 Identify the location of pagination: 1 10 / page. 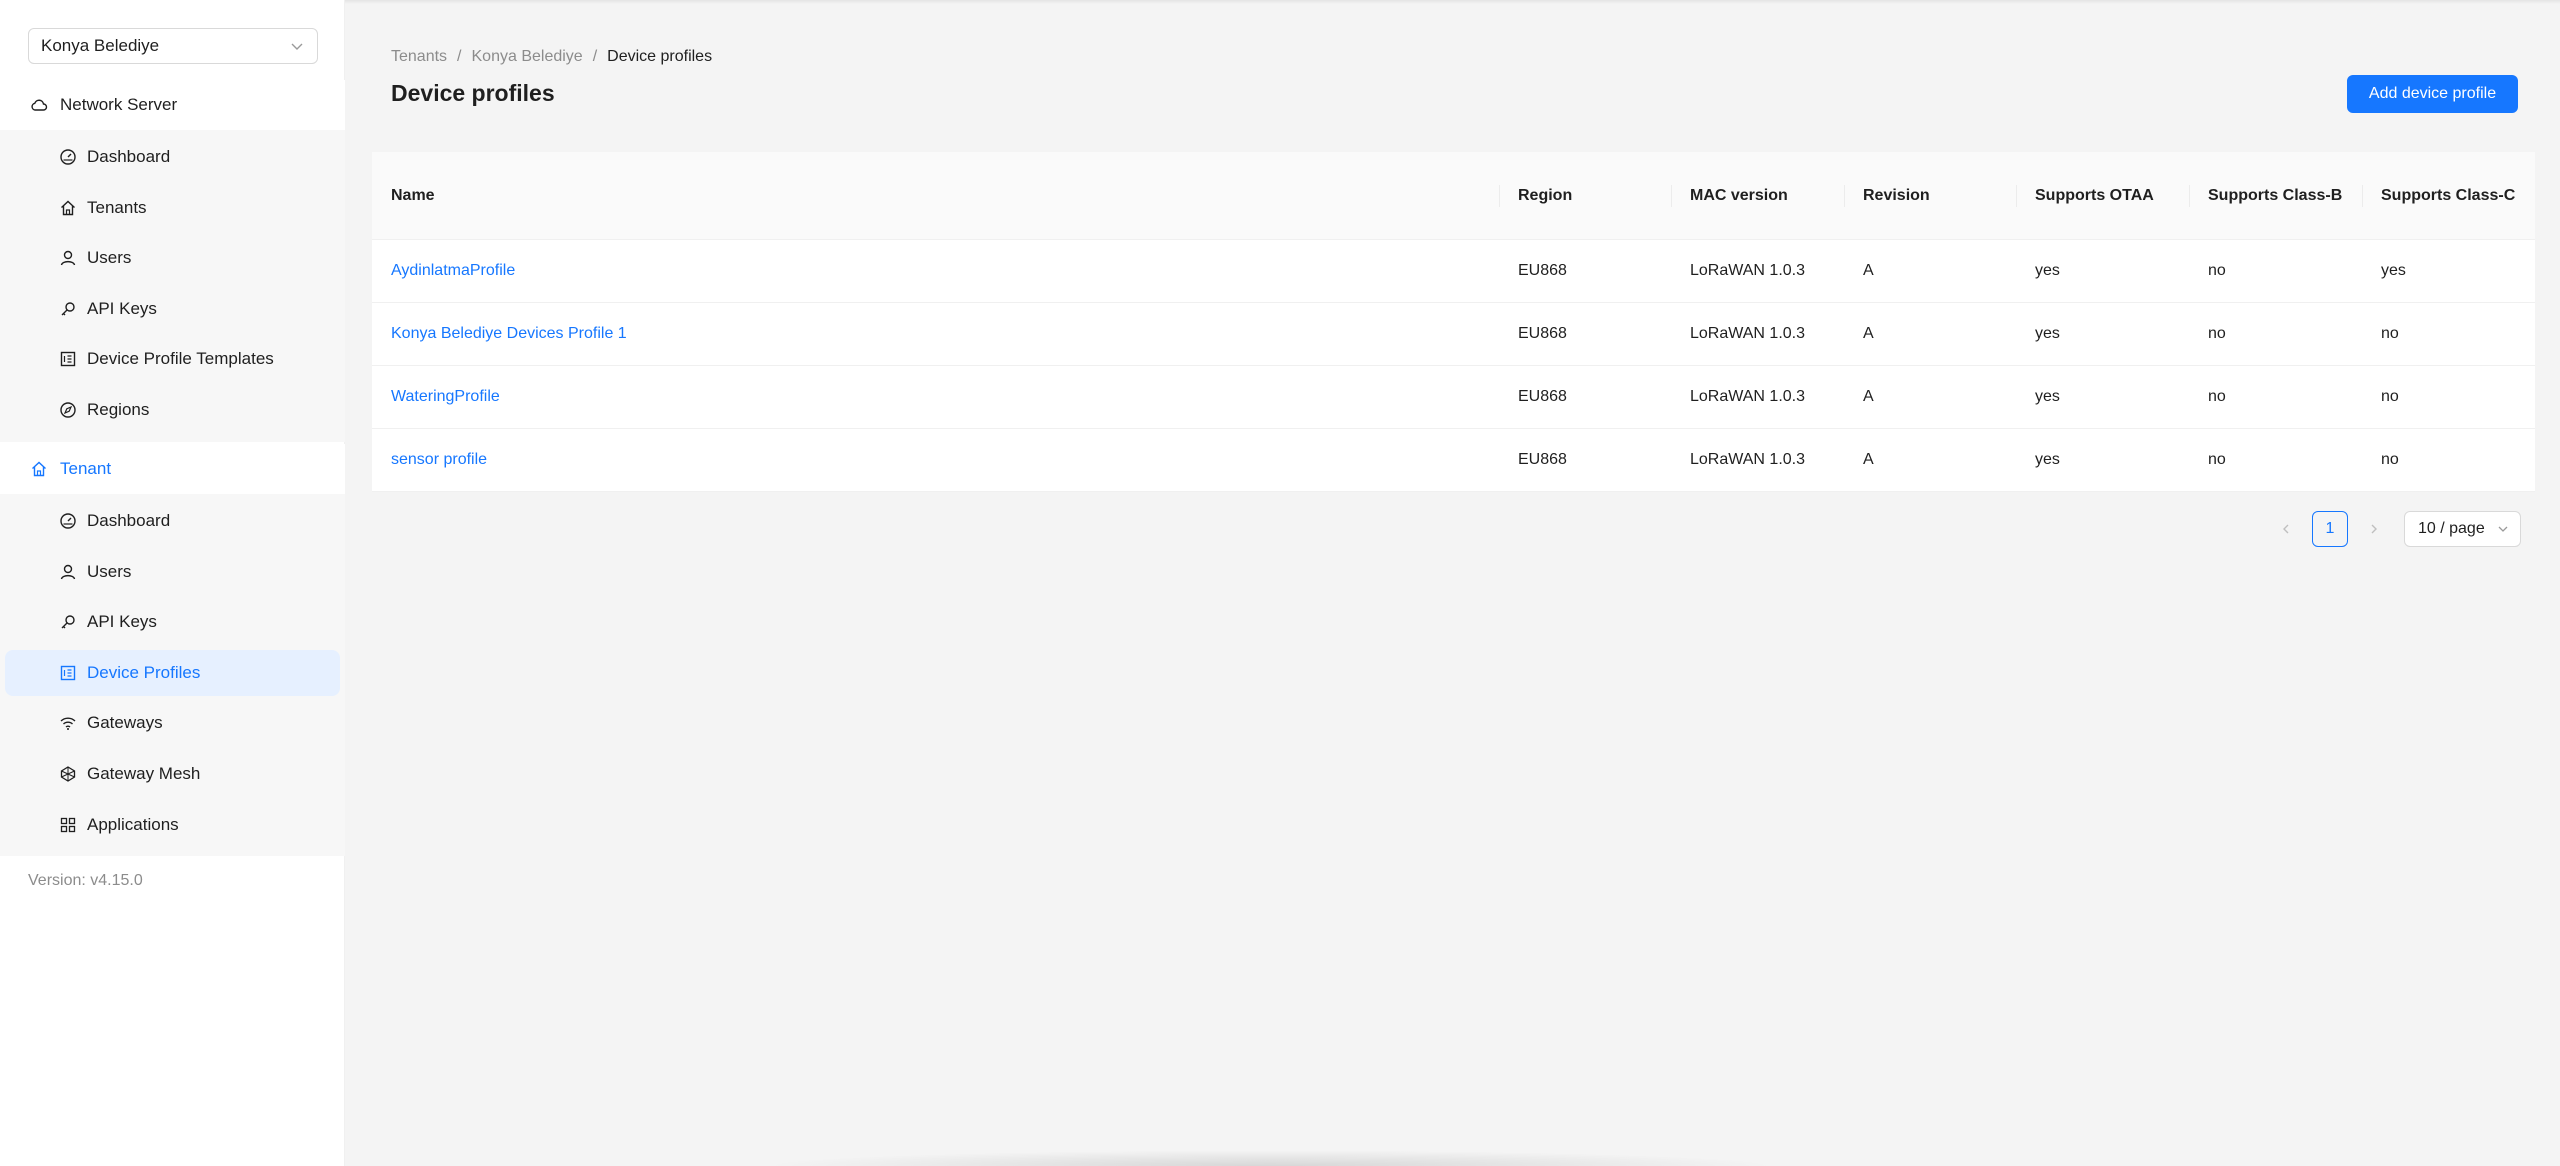
(2395, 529).